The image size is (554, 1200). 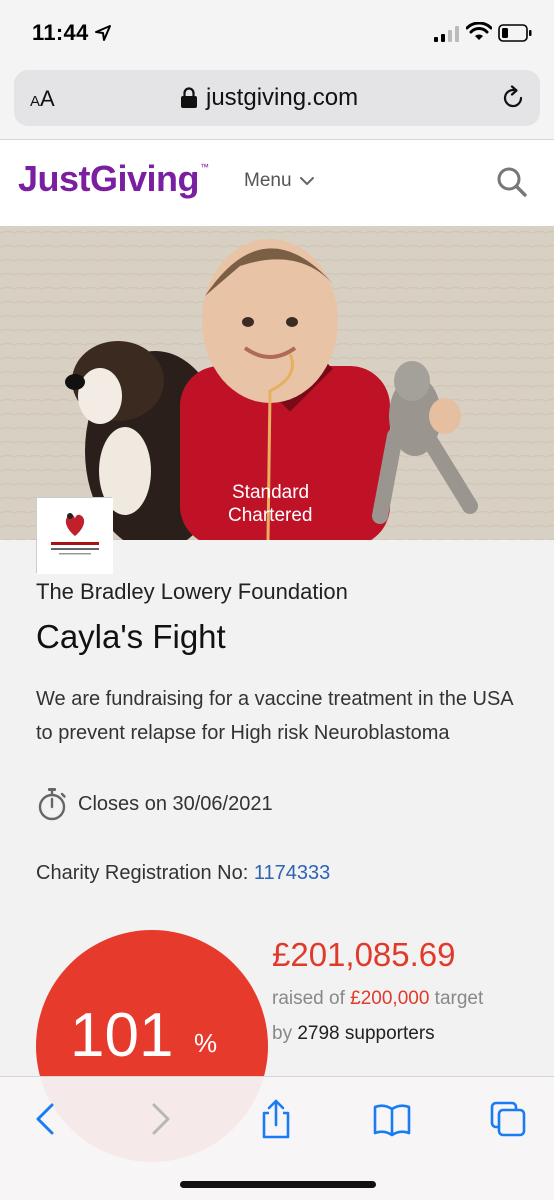 What do you see at coordinates (122, 1035) in the screenshot?
I see `progress-percent: 101` at bounding box center [122, 1035].